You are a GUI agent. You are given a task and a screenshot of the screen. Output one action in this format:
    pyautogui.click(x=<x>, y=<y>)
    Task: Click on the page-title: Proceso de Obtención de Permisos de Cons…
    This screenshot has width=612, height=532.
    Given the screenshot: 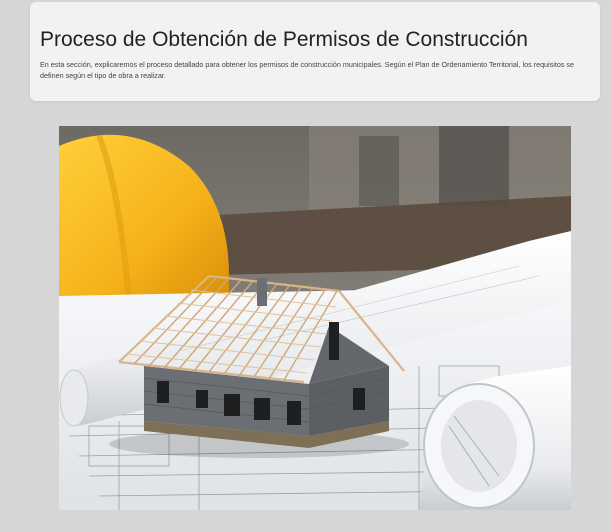 What is the action you would take?
    pyautogui.click(x=284, y=39)
    